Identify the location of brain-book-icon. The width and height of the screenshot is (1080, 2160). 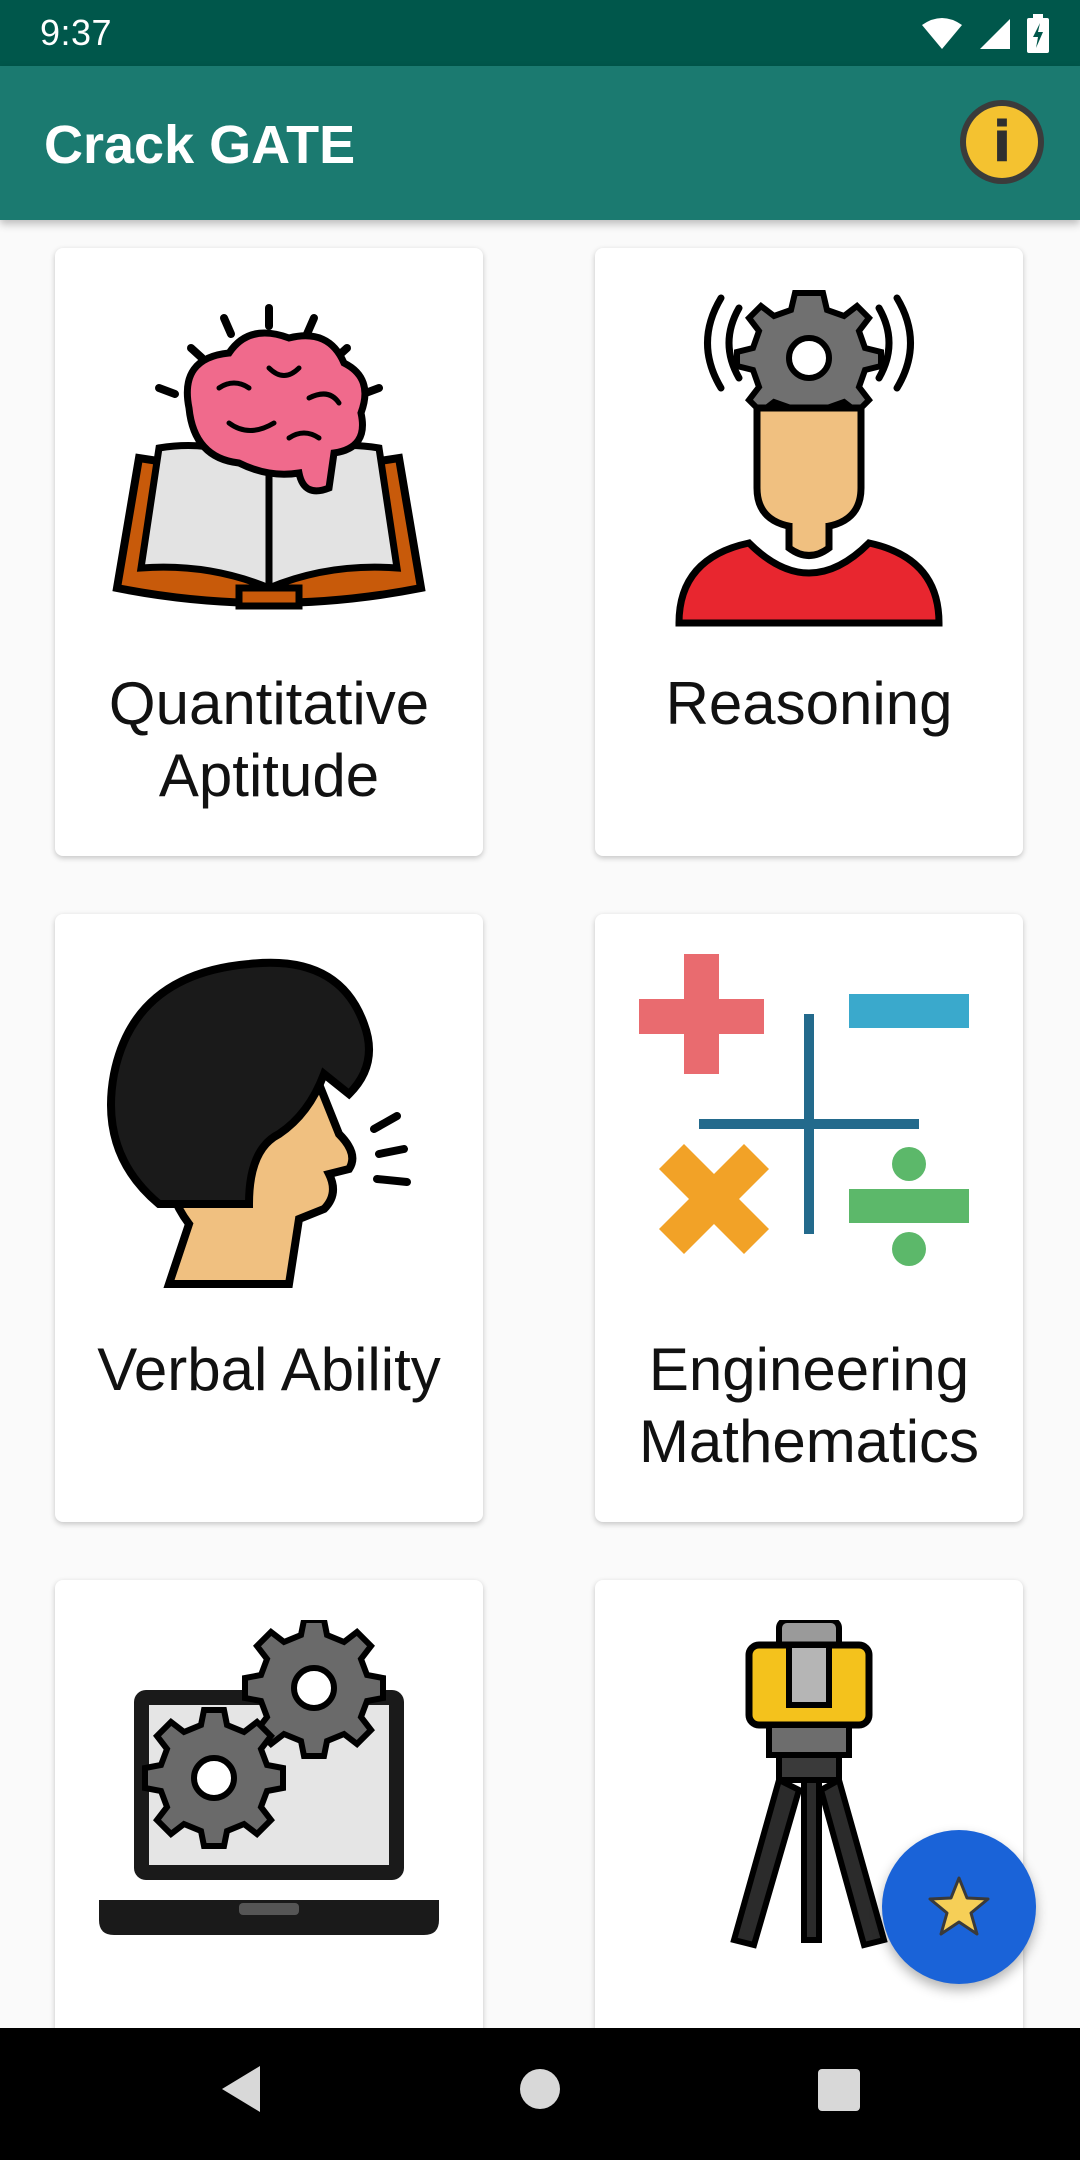
(269, 457).